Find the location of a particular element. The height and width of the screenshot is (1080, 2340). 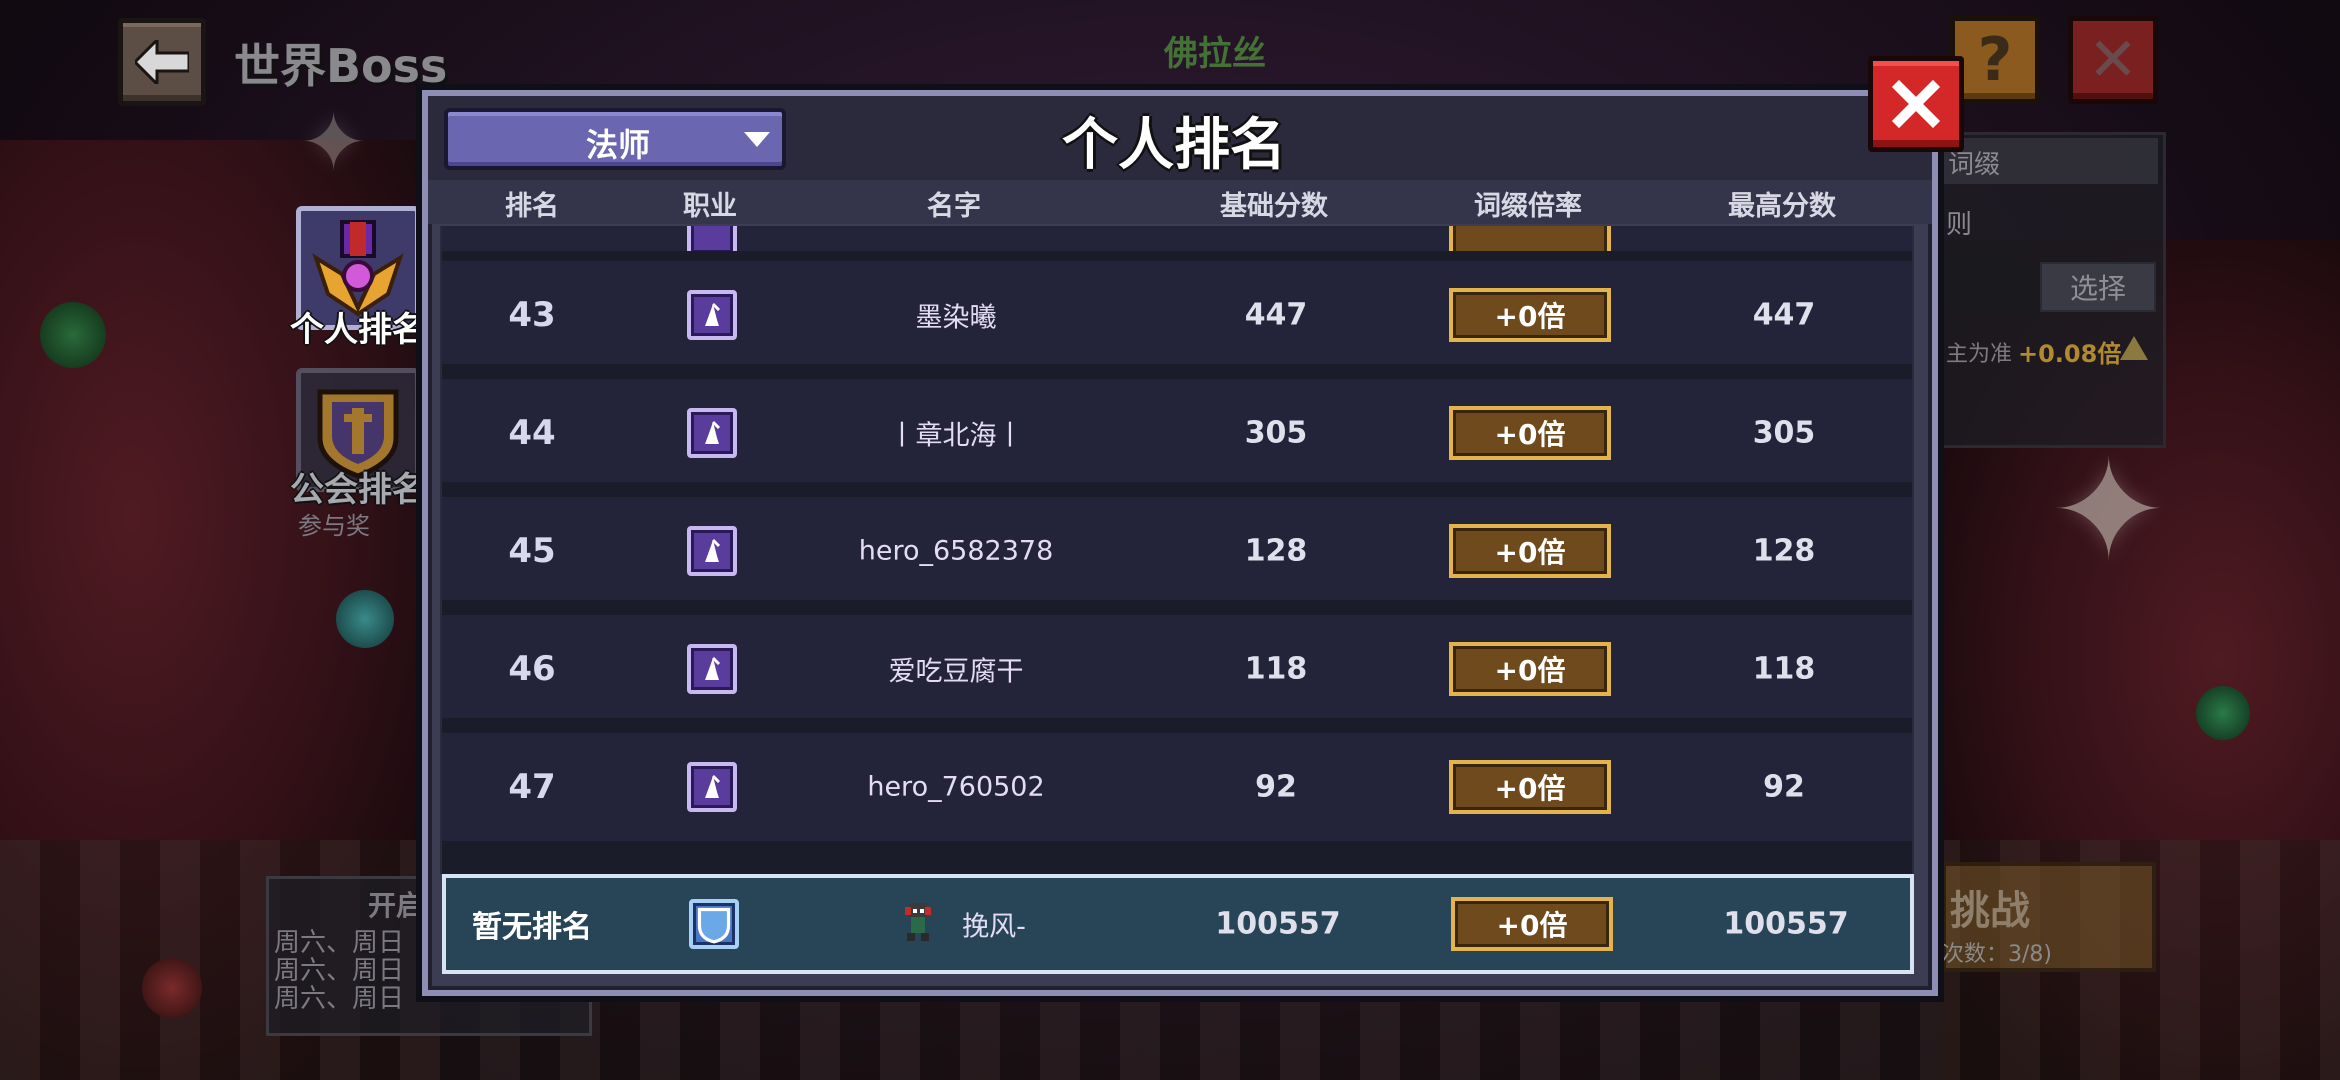

self-rank: 暂无排名 is located at coordinates (532, 927).